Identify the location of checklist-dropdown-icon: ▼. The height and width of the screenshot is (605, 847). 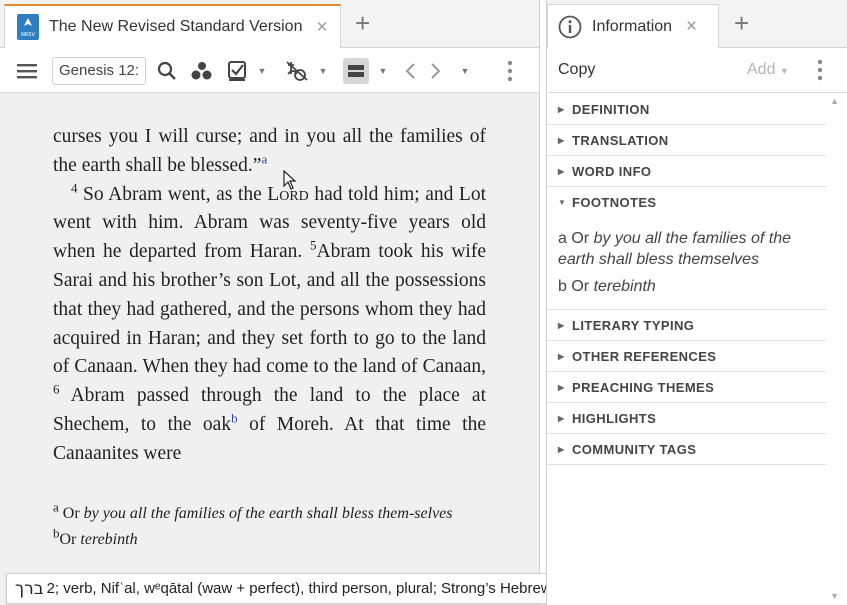
(262, 70).